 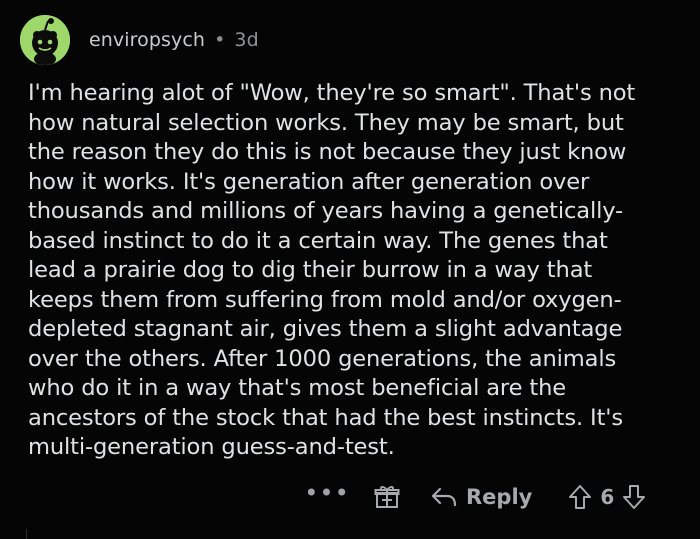 I want to click on reddit-snoo-icon, so click(x=45, y=40).